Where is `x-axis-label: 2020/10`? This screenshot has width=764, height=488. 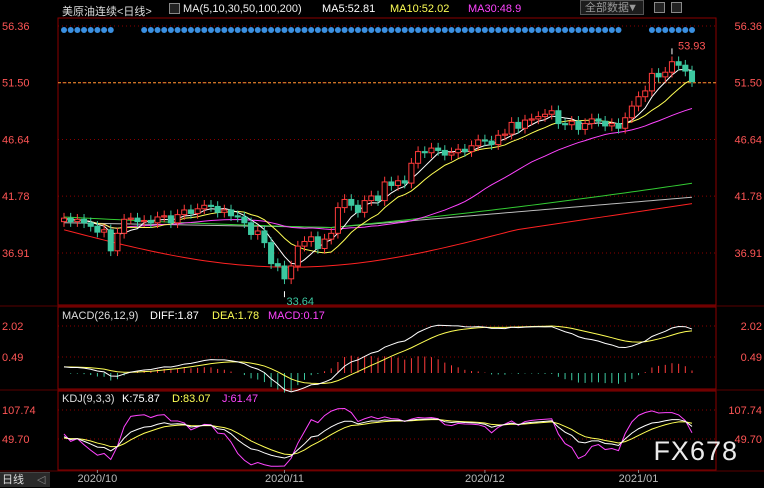 x-axis-label: 2020/10 is located at coordinates (98, 479).